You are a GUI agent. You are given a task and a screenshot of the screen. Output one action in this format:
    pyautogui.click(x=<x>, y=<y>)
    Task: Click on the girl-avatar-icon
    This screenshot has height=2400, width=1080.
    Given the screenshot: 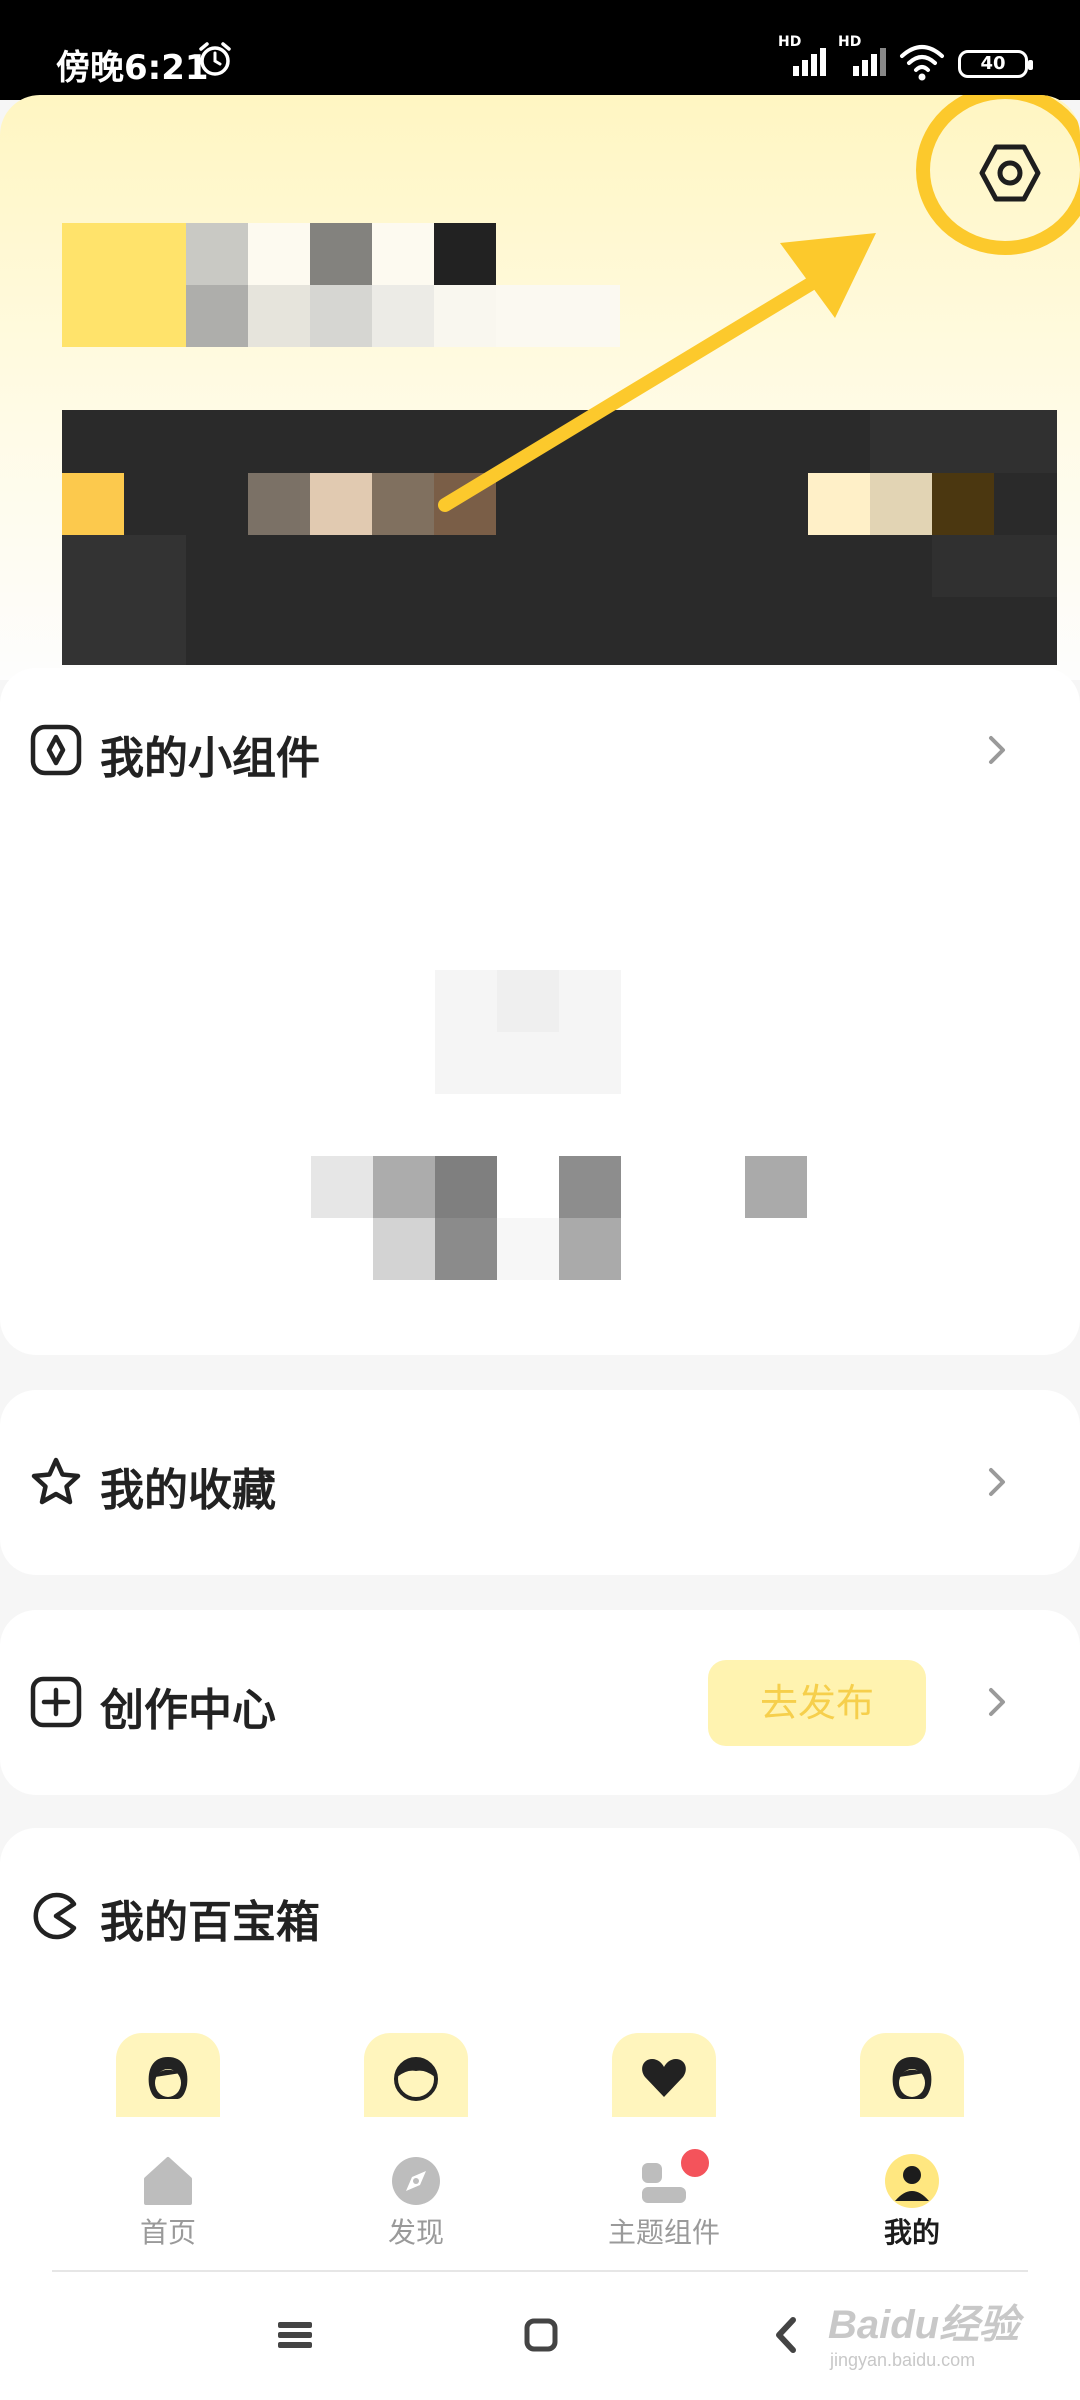 What is the action you would take?
    pyautogui.click(x=168, y=2078)
    